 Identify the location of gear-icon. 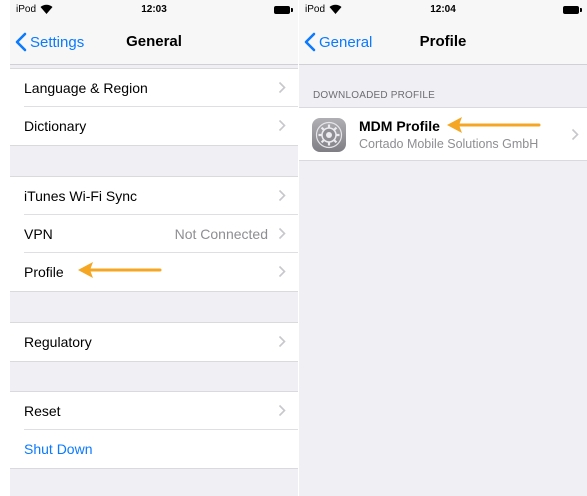
(329, 135).